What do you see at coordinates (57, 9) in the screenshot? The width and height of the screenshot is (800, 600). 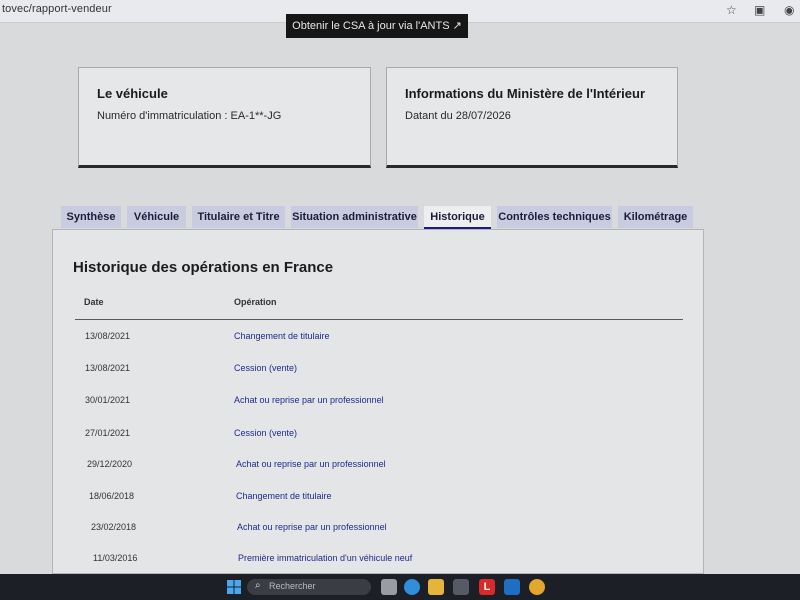 I see `address-bar-url: tovec/rapport-vendeur` at bounding box center [57, 9].